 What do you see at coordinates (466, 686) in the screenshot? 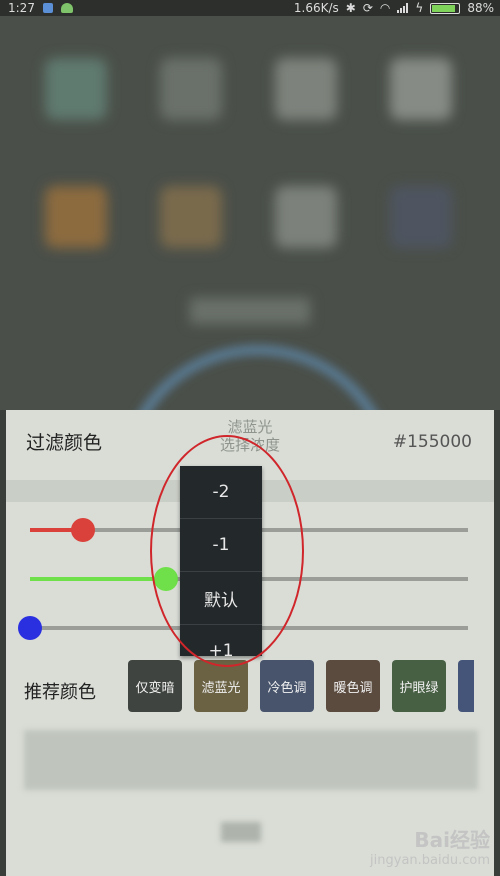
I see `preset-chip-water: 水` at bounding box center [466, 686].